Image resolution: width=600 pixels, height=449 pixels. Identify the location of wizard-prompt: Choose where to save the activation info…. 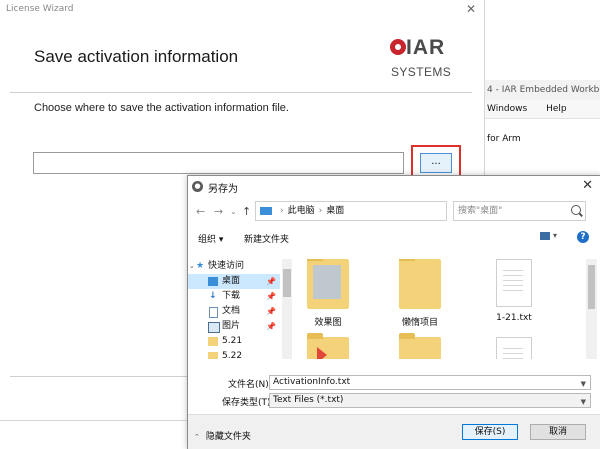
(161, 108).